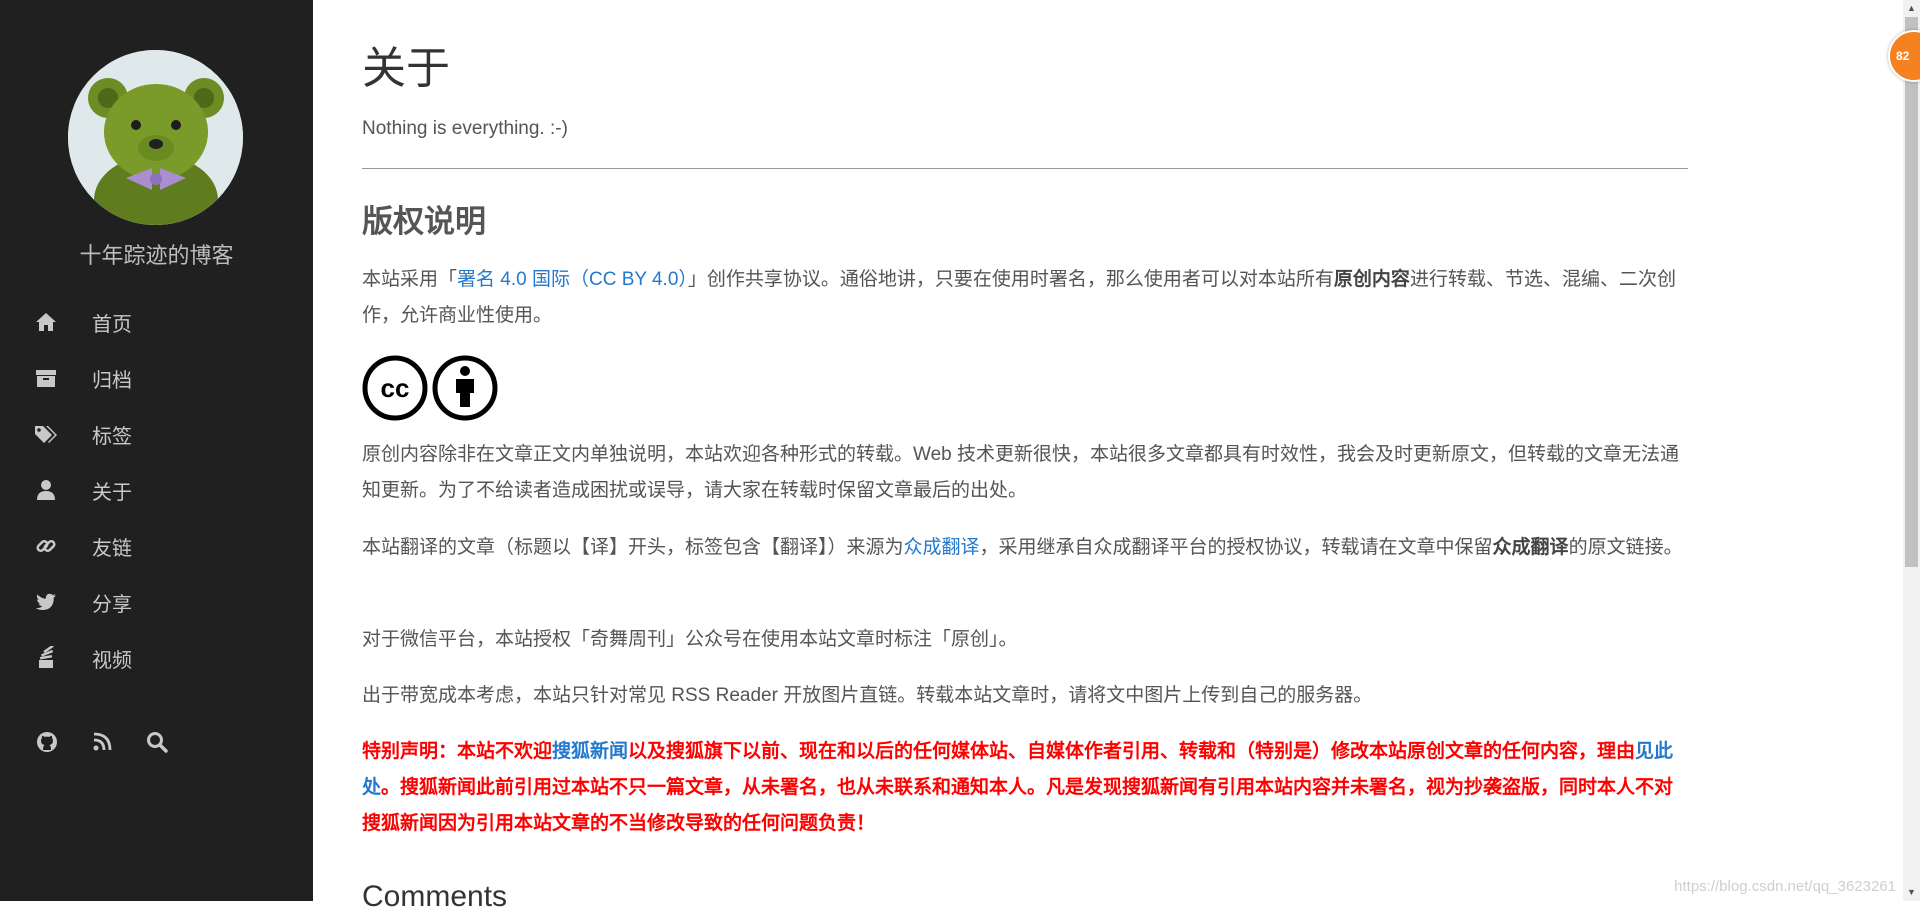 This screenshot has height=914, width=1920. What do you see at coordinates (942, 547) in the screenshot?
I see `translation-link: 众成翻译` at bounding box center [942, 547].